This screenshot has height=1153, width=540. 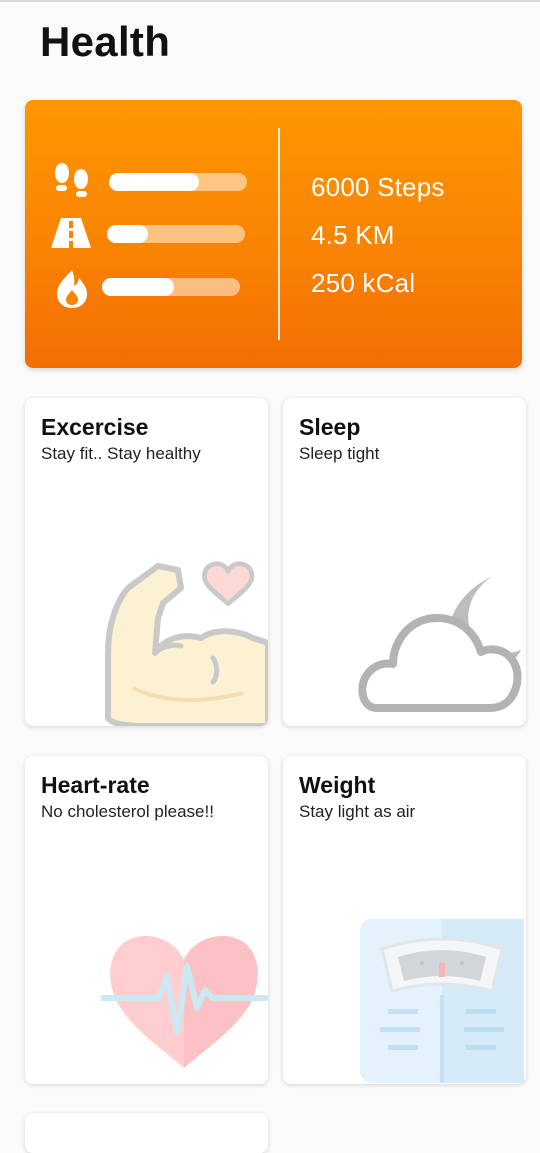 I want to click on tile-title: Excercise, so click(x=95, y=427).